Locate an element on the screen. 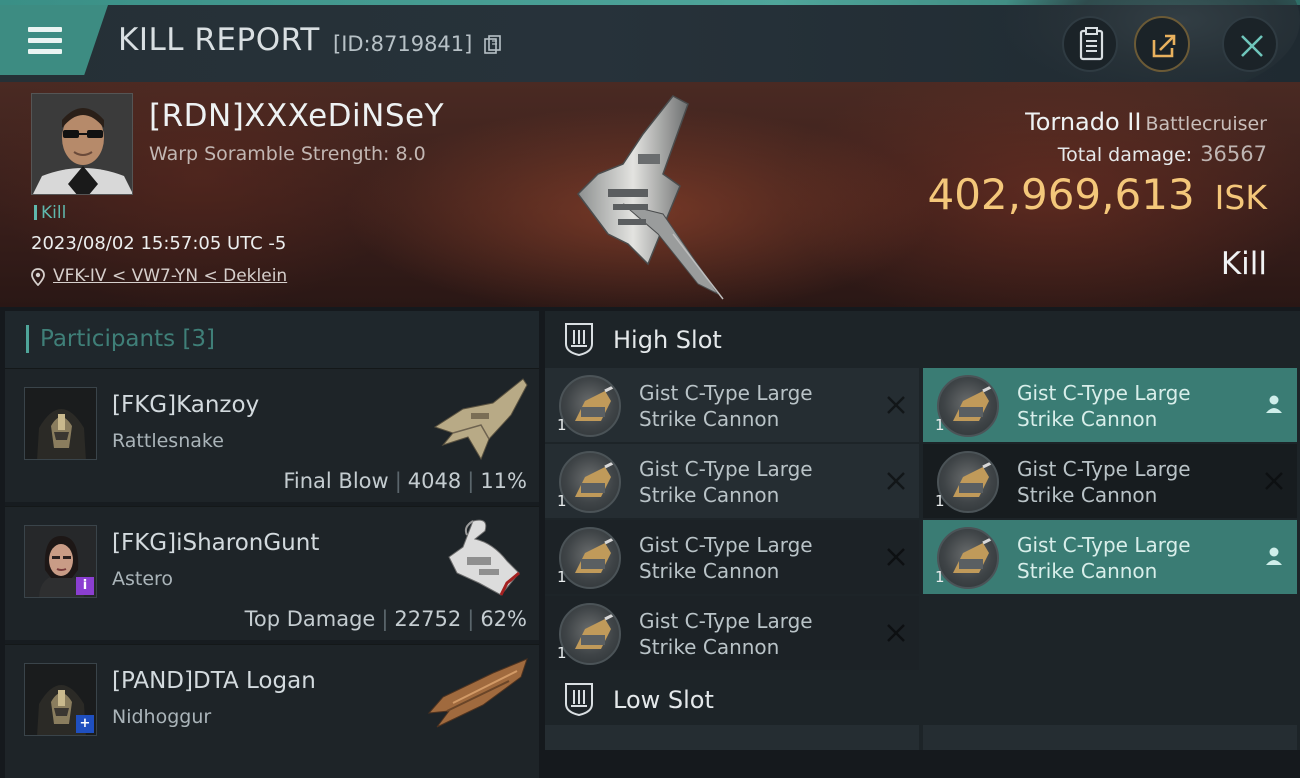 This screenshot has width=1300, height=778. menu-button is located at coordinates (54, 40).